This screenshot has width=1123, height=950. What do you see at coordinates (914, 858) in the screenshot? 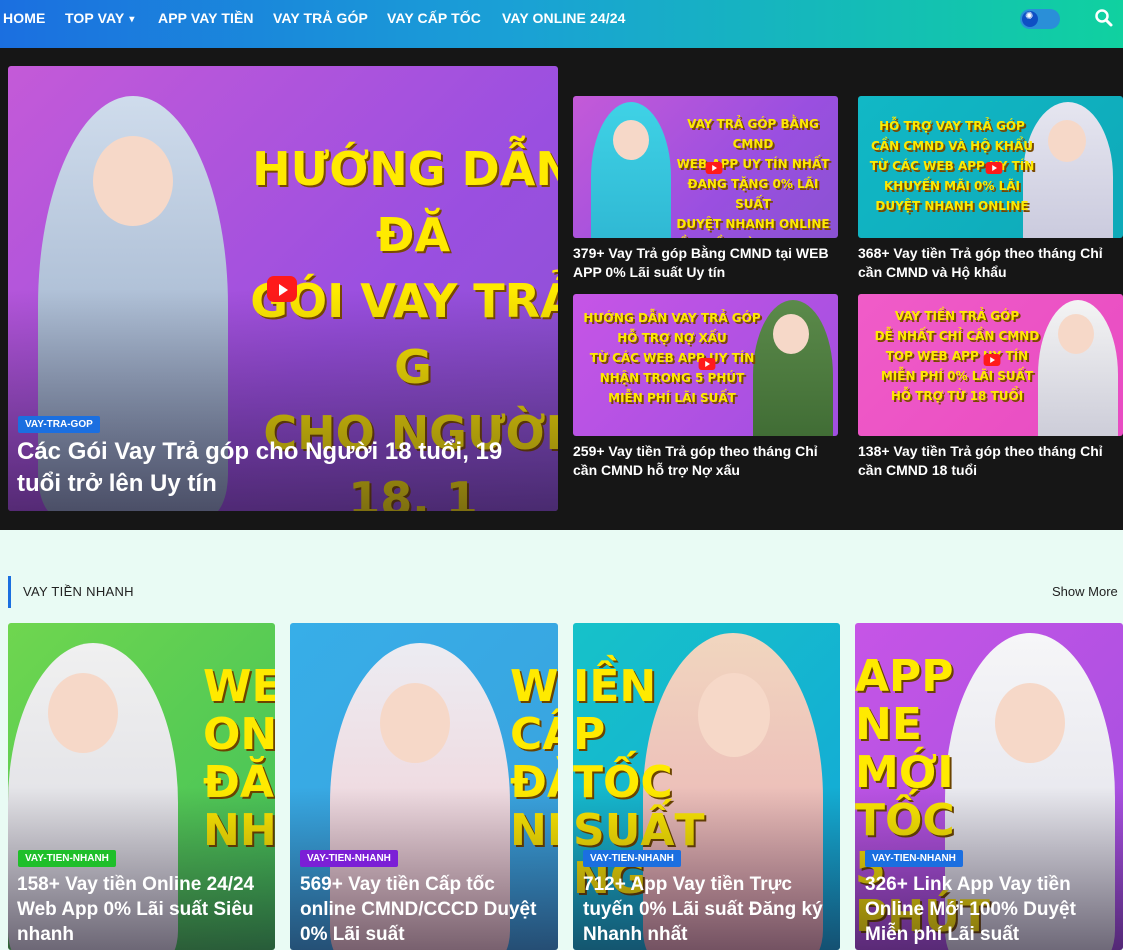
I see `post-card-badge-4: VAY-TIEN-NHANH` at bounding box center [914, 858].